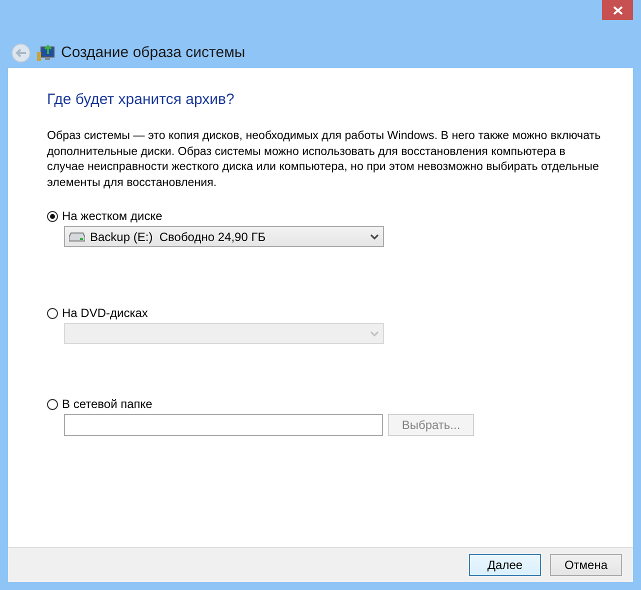  What do you see at coordinates (324, 159) in the screenshot?
I see `description: Образ системы — это копия дисков, необходимых для работы Windows. В него также можно включать дополнительные диски. Образ системы можно использовать для восстановления компьютера в случае неисправности жесткого диска или компьютера, но при этом невозможно выбирать отдельные элементы для восстановления.` at bounding box center [324, 159].